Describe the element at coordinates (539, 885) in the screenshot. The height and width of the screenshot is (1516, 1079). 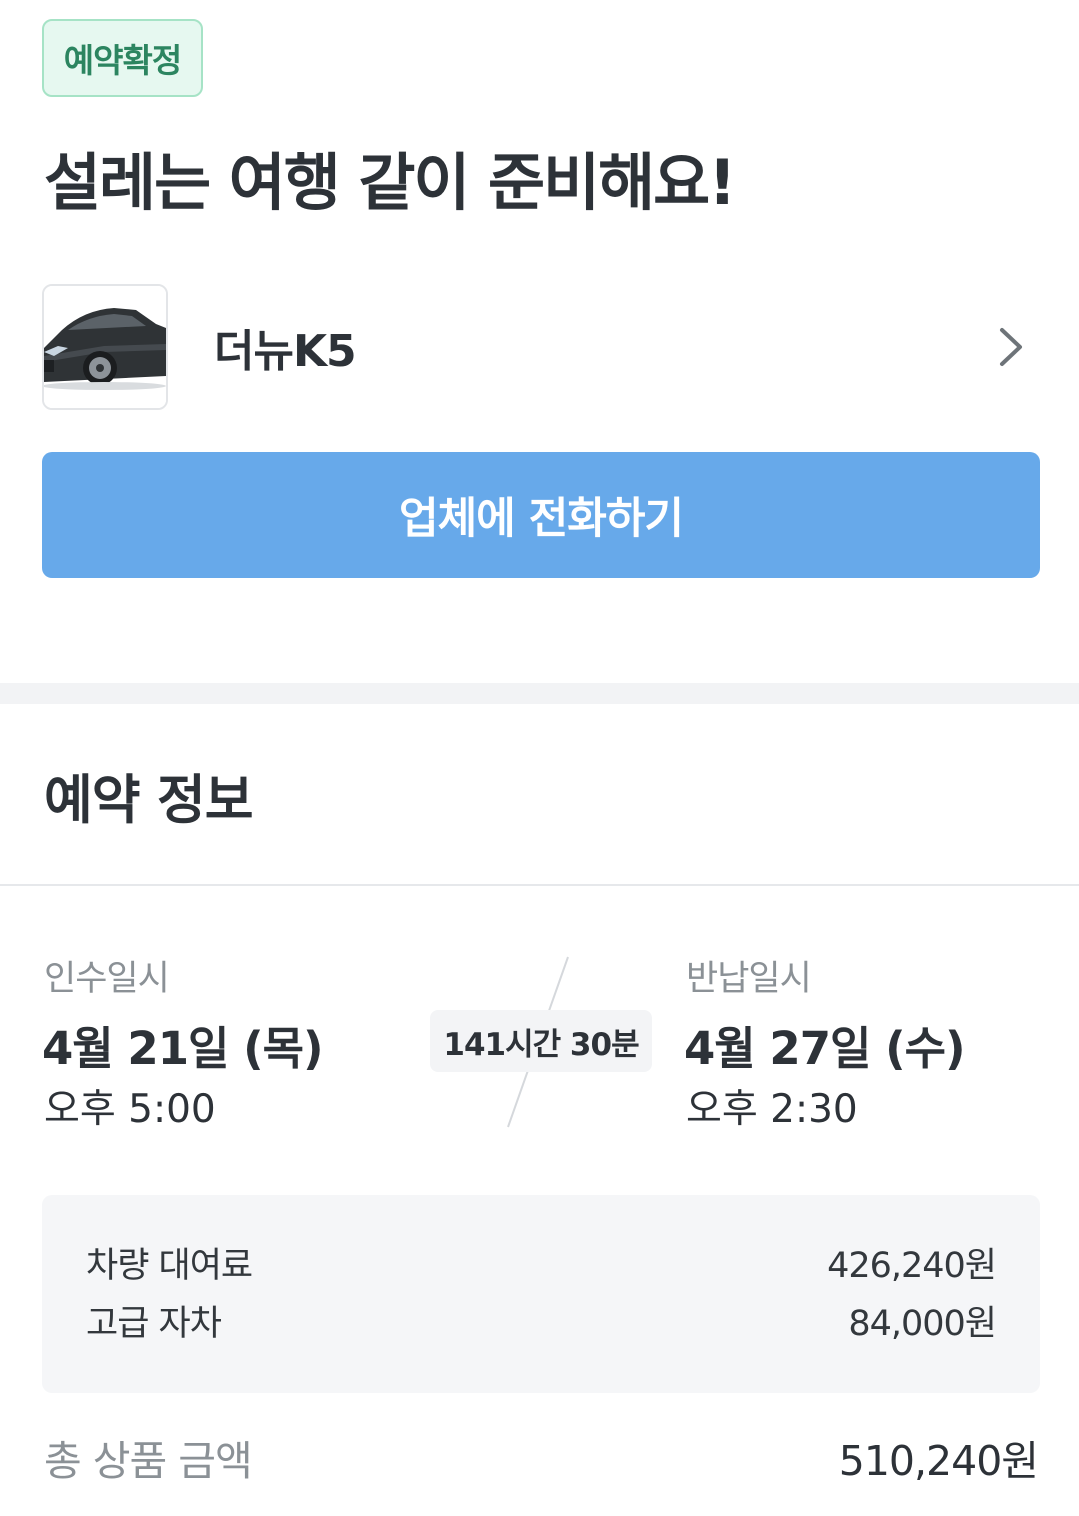
I see `section-separator-line` at that location.